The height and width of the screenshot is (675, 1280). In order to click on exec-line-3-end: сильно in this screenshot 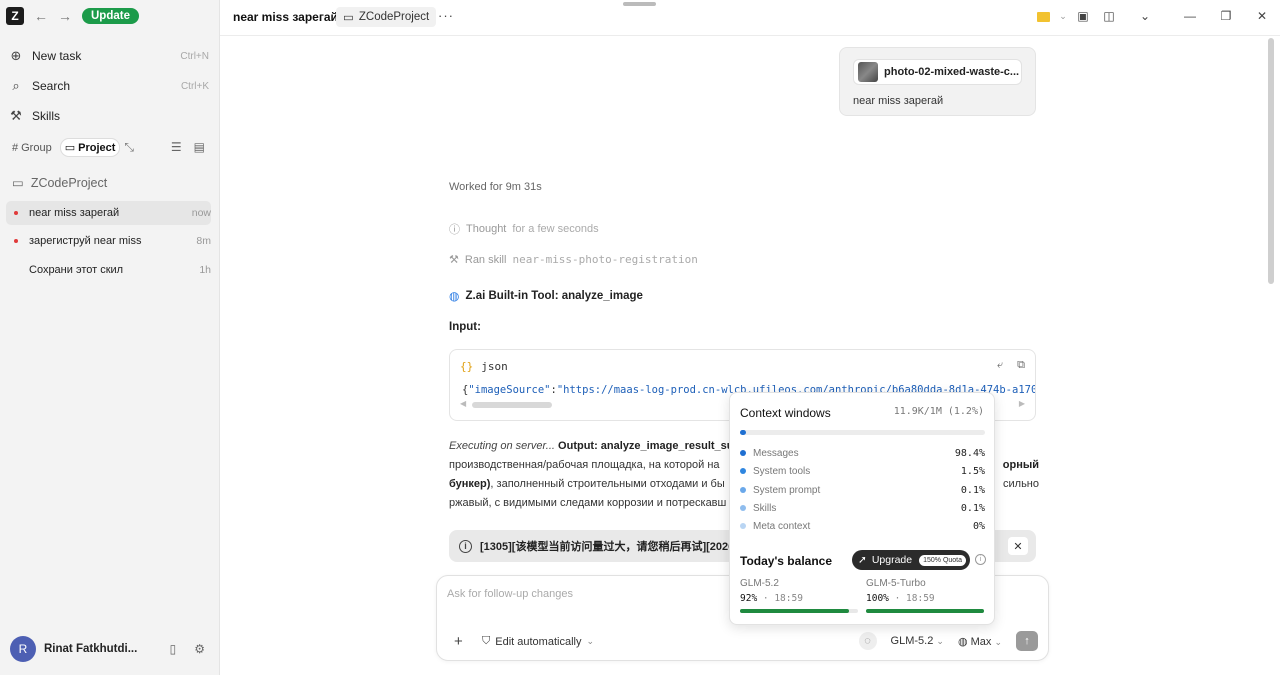, I will do `click(1021, 484)`.